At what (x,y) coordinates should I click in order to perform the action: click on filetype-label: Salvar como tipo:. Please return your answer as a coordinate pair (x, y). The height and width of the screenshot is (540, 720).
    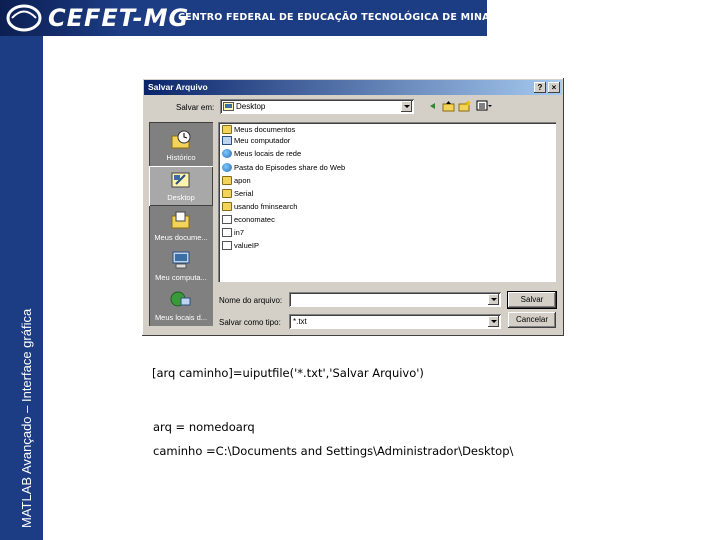
    Looking at the image, I should click on (250, 322).